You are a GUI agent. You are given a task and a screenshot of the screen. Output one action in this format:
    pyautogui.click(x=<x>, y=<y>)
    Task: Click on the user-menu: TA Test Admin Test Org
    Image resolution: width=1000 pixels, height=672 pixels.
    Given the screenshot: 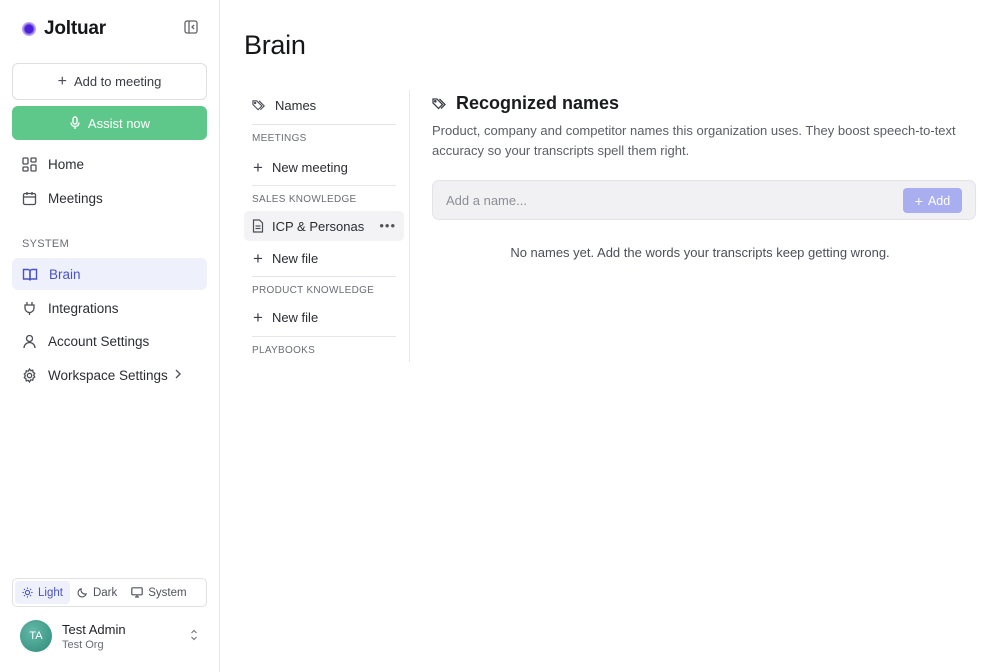 What is the action you would take?
    pyautogui.click(x=110, y=636)
    